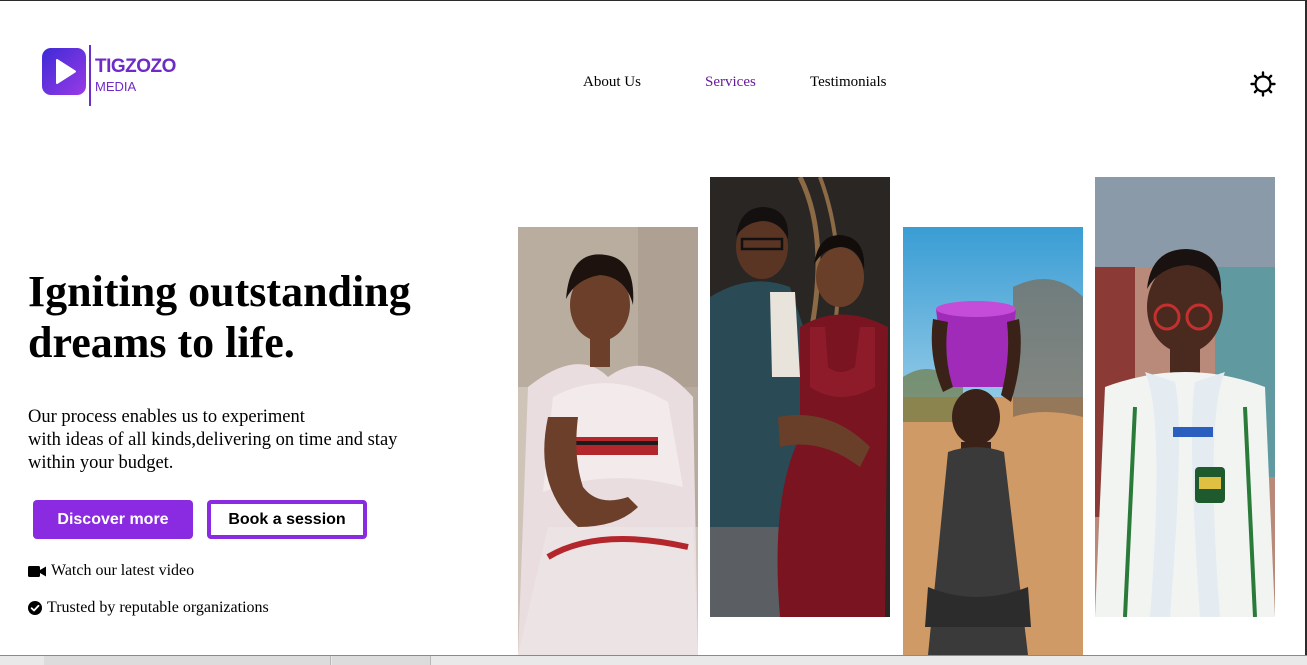 This screenshot has width=1307, height=665. Describe the element at coordinates (993, 441) in the screenshot. I see `photo-child-carrying-bucket` at that location.